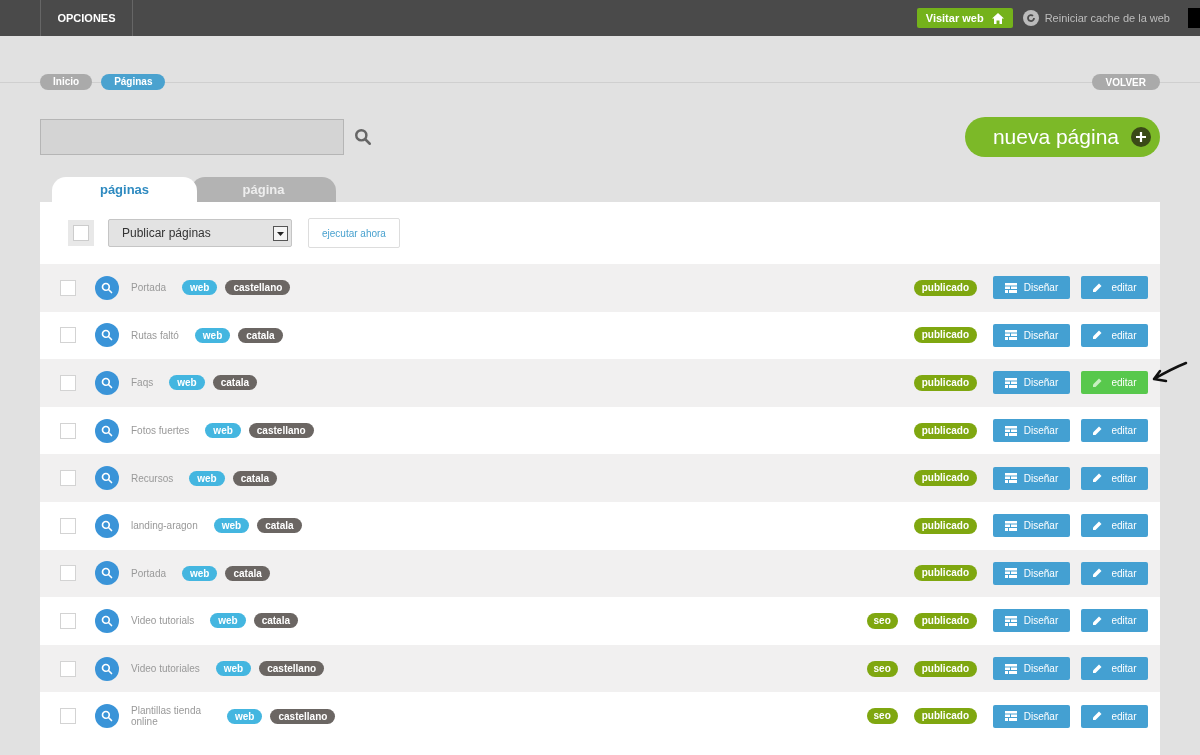 The height and width of the screenshot is (755, 1200). I want to click on refresh-icon, so click(1030, 18).